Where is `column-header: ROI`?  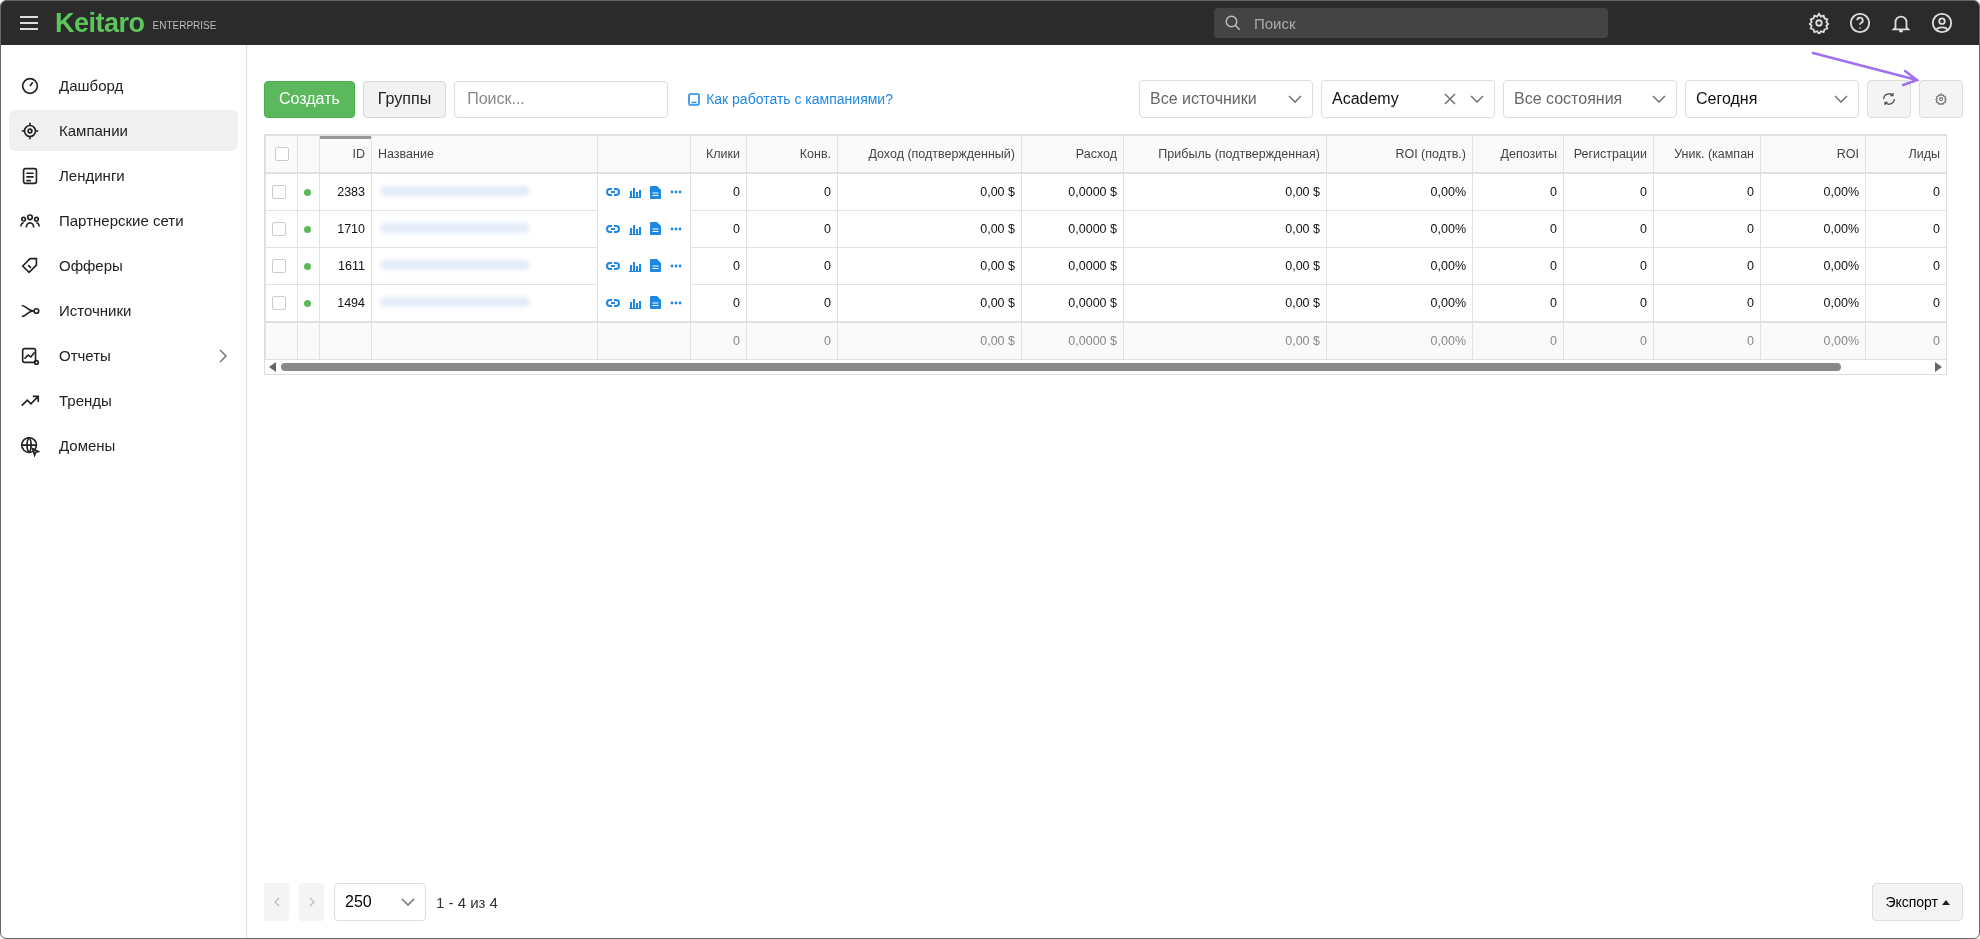 column-header: ROI is located at coordinates (1847, 154).